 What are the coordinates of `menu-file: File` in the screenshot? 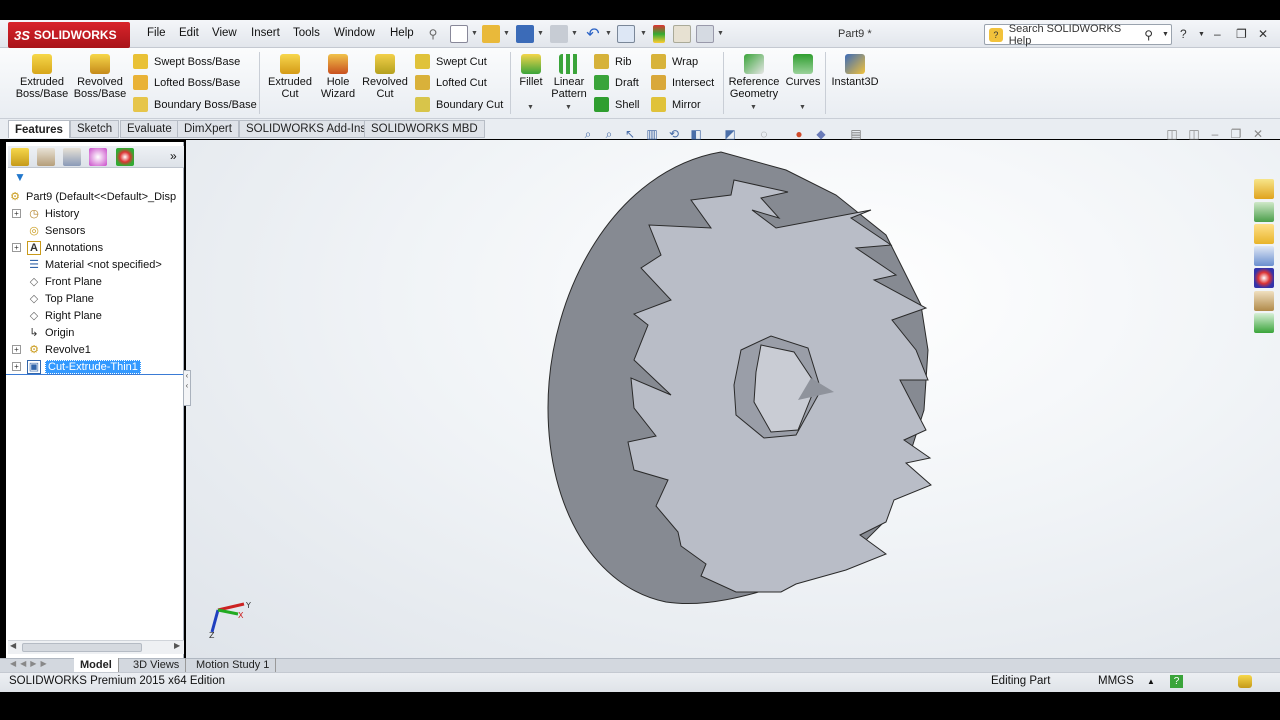 It's located at (156, 33).